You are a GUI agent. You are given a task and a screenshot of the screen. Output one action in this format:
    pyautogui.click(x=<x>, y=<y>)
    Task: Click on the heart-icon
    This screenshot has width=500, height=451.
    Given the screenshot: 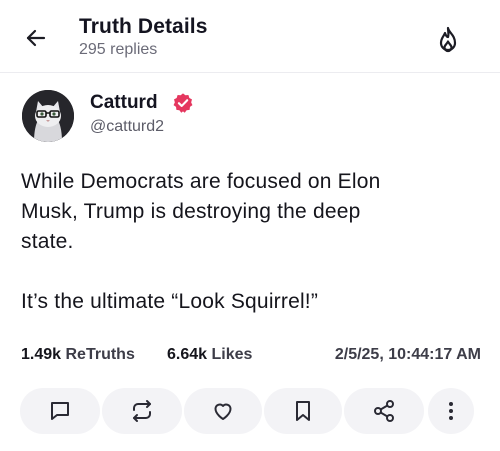 What is the action you would take?
    pyautogui.click(x=223, y=411)
    